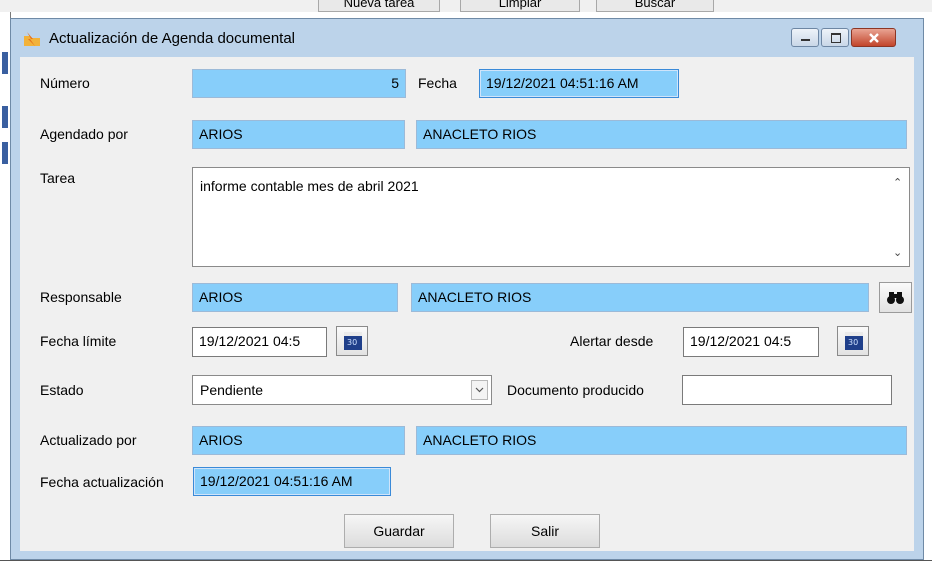 This screenshot has height=572, width=932. Describe the element at coordinates (751, 342) in the screenshot. I see `alertar-desde-field: 19/12/2021 04:5` at that location.